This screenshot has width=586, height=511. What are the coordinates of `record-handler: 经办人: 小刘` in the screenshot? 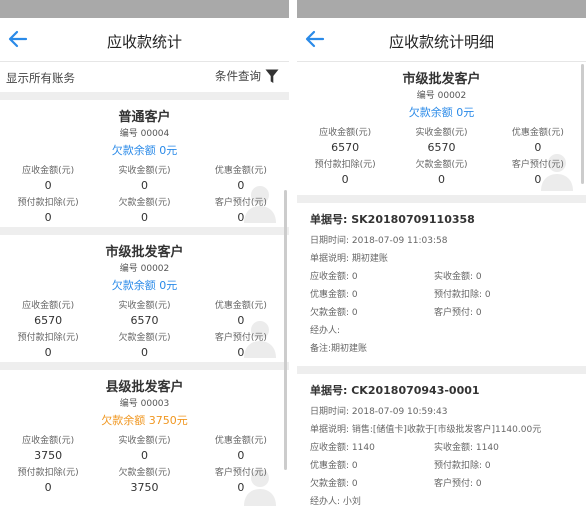 It's located at (335, 502).